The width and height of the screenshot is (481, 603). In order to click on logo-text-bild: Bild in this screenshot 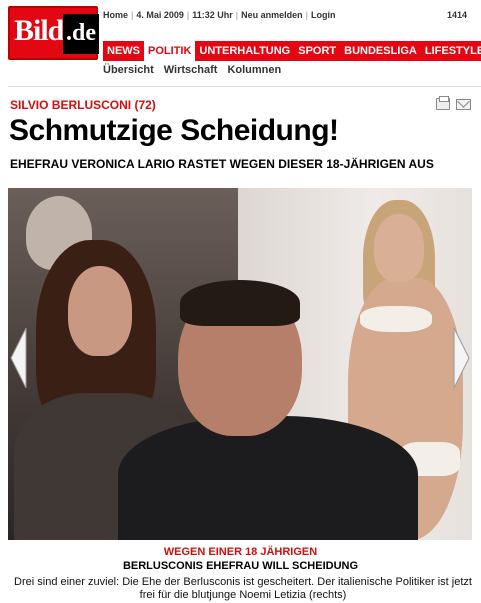, I will do `click(39, 30)`.